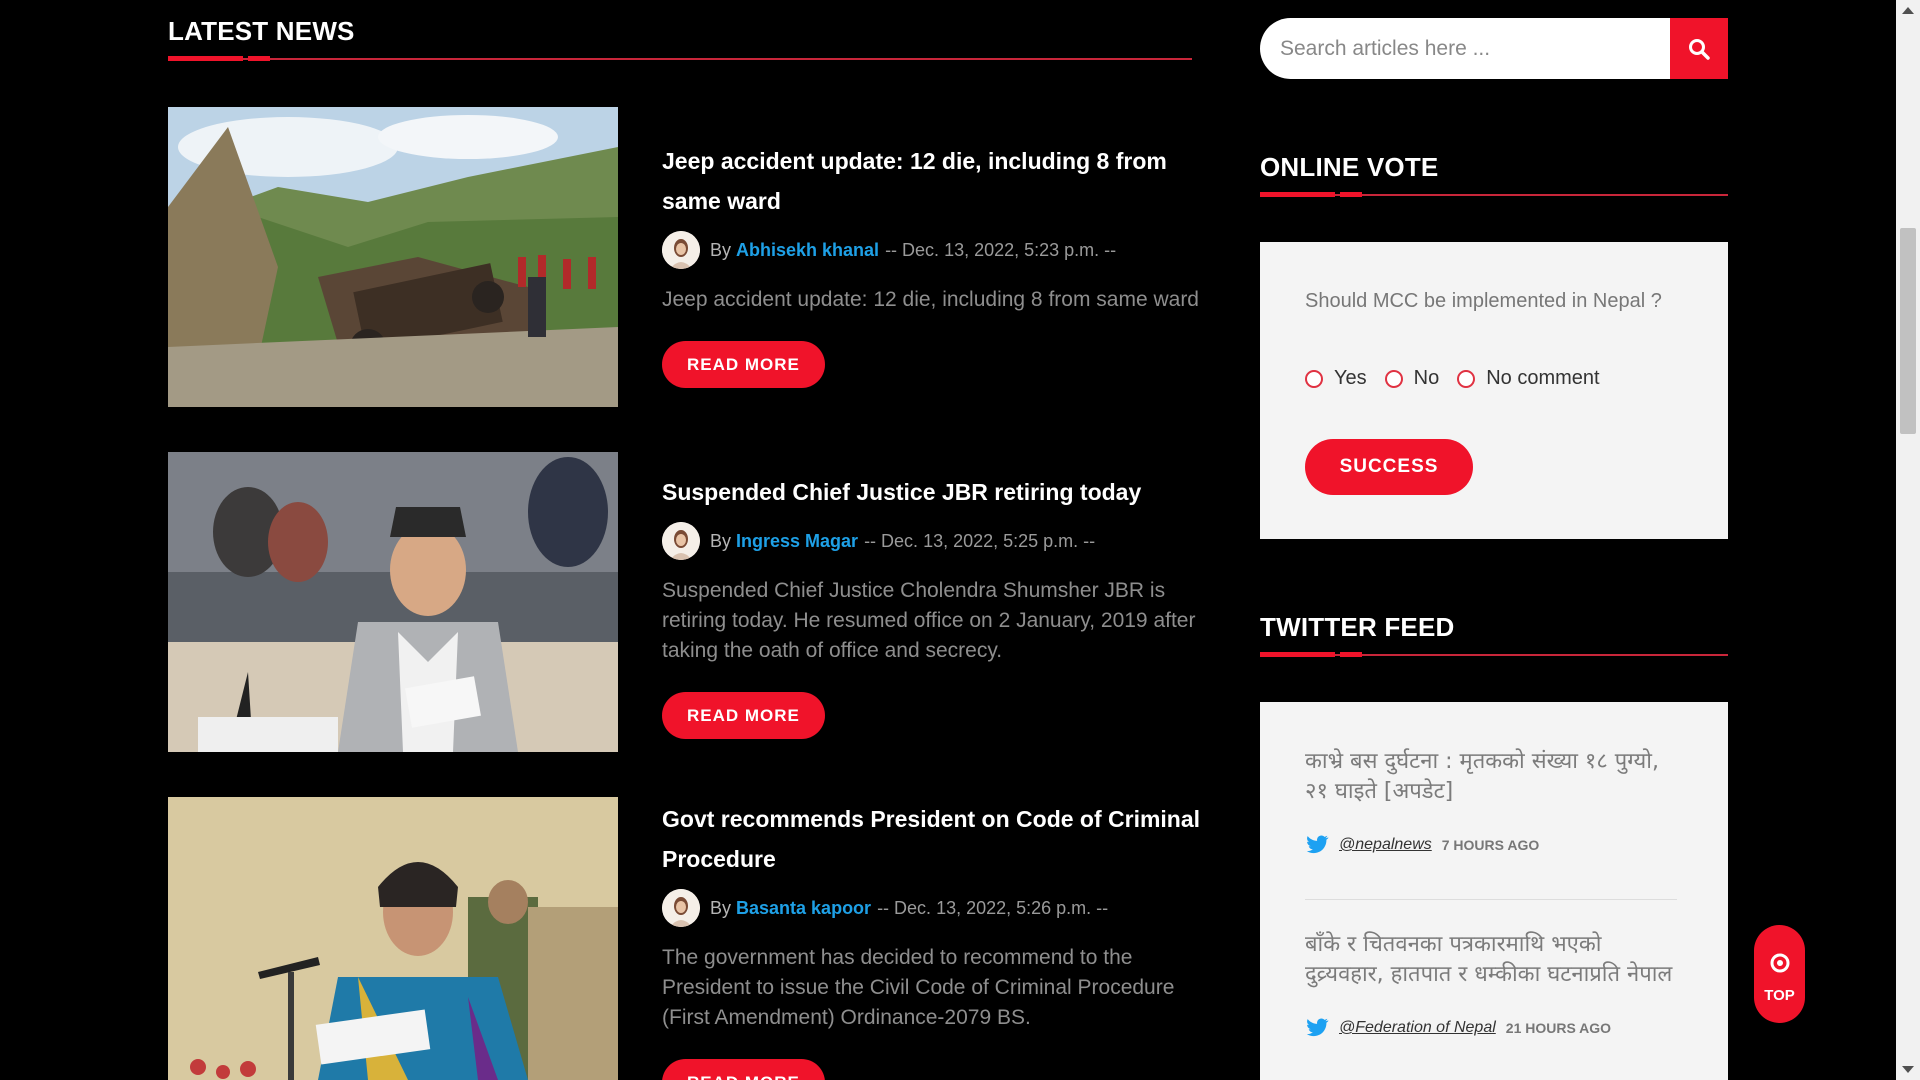 This screenshot has width=1920, height=1080. I want to click on poll-option-no-comment: No comment, so click(1528, 378).